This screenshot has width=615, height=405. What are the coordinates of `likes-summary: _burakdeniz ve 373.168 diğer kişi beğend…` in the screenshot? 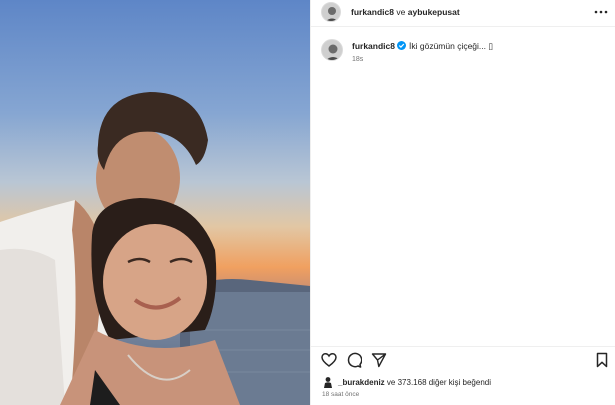 It's located at (463, 382).